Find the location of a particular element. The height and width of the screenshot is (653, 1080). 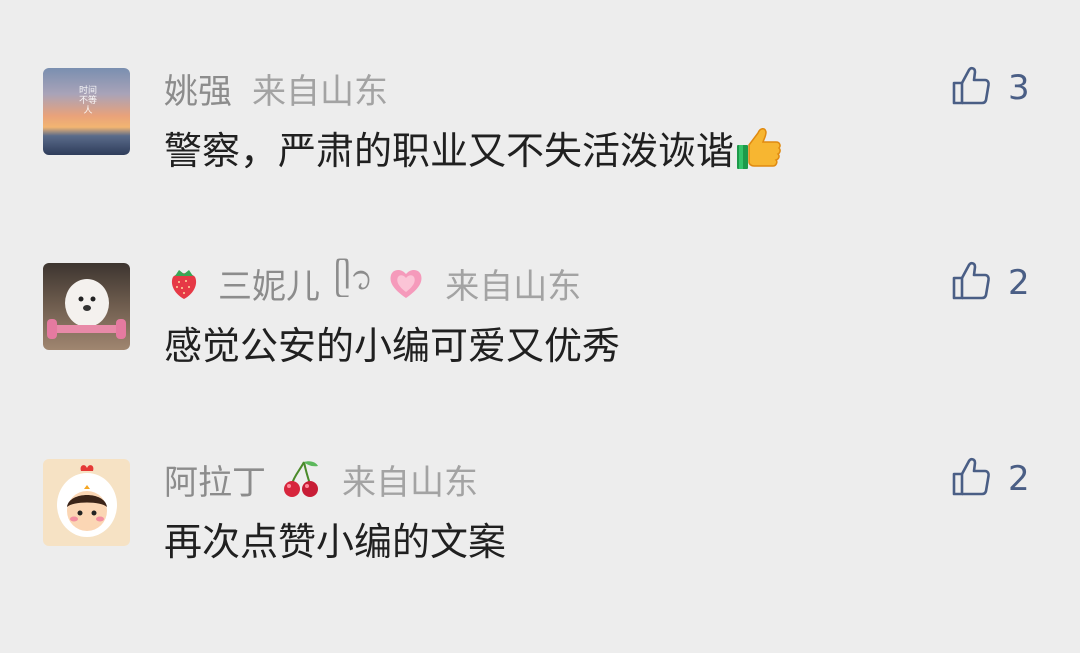

user-line: 三妮儿 ᥫ᭡ 来自山东 is located at coordinates (372, 282).